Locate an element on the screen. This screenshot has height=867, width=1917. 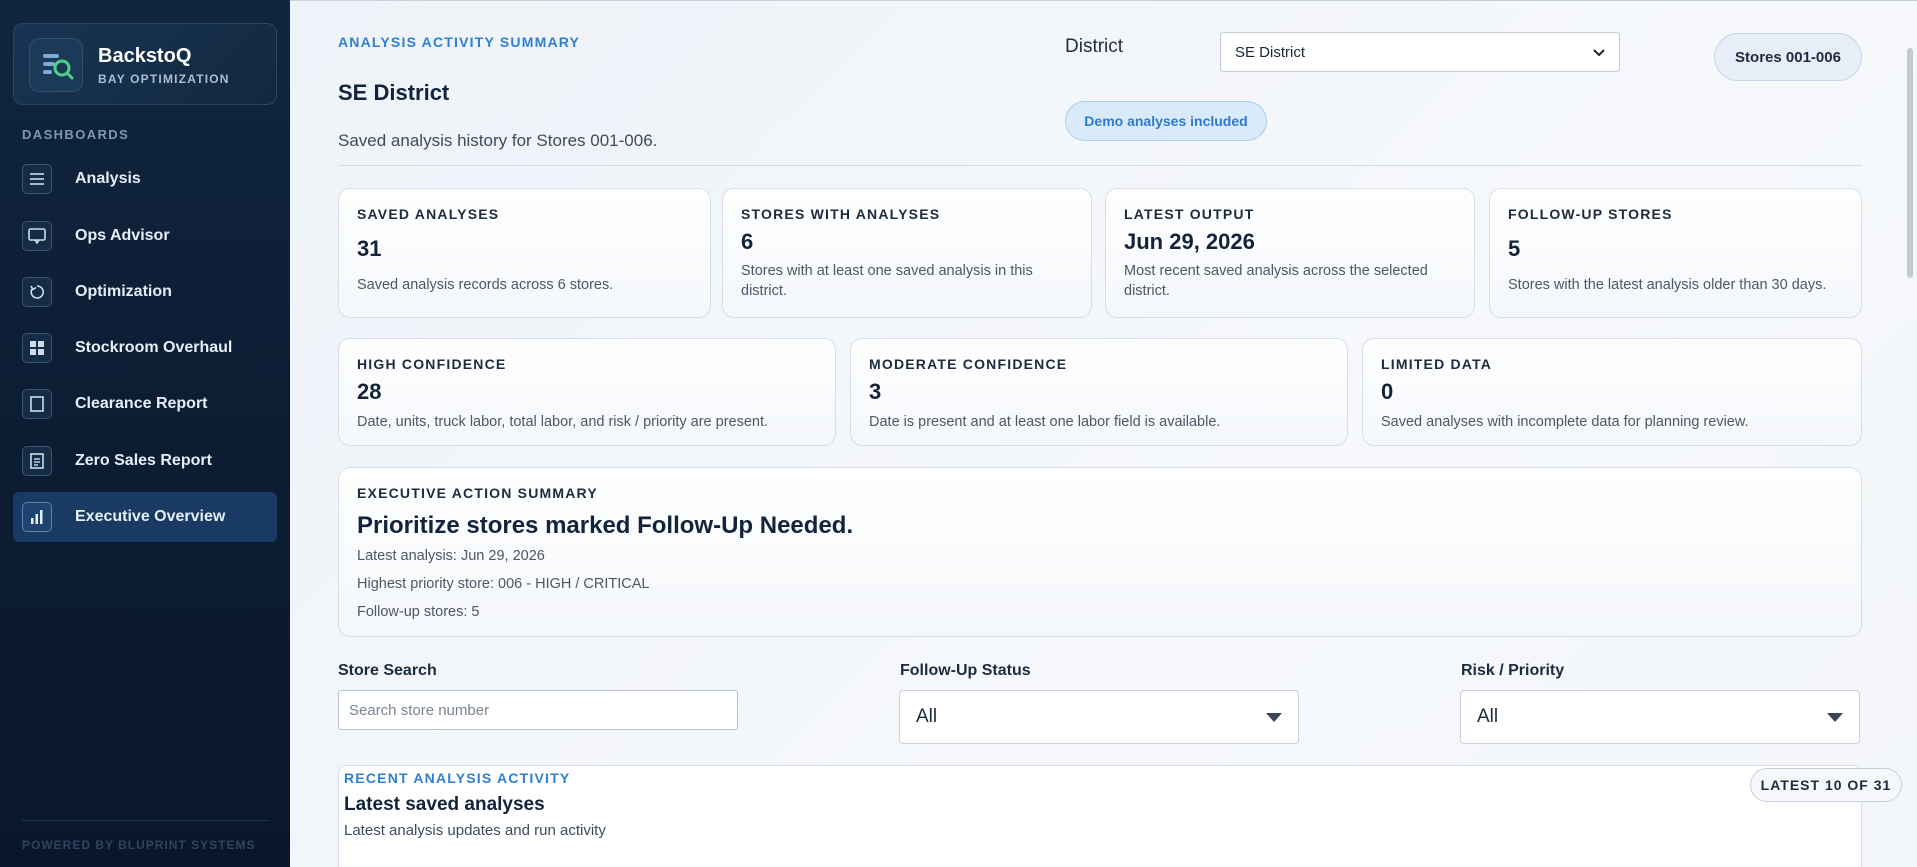
stat-card-value: Jun 29, 2026 is located at coordinates (1189, 241).